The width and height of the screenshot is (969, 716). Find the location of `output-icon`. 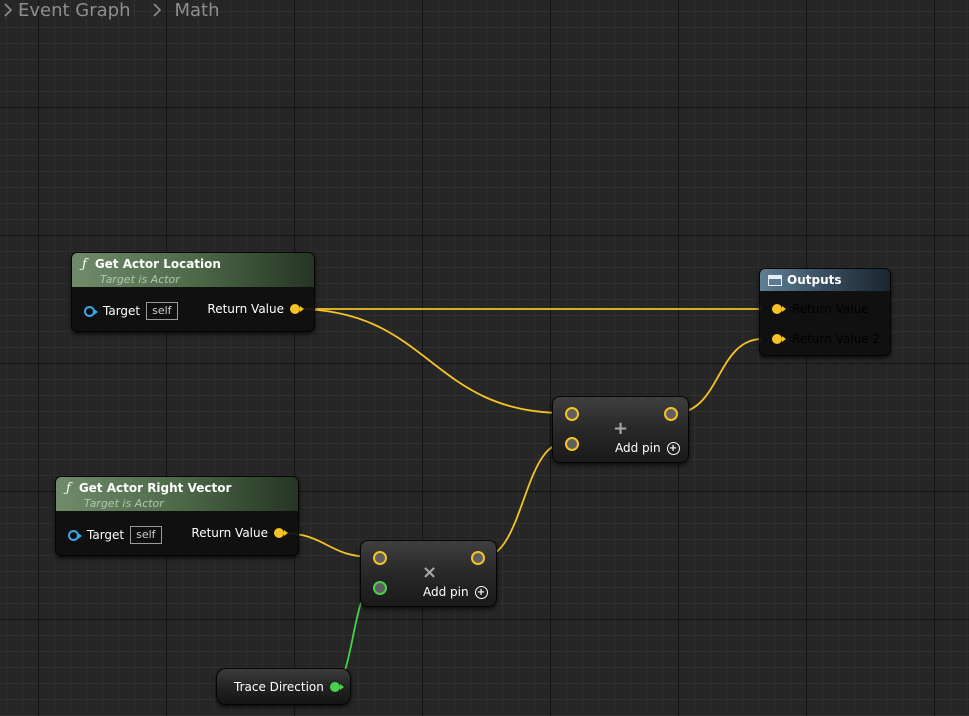

output-icon is located at coordinates (775, 280).